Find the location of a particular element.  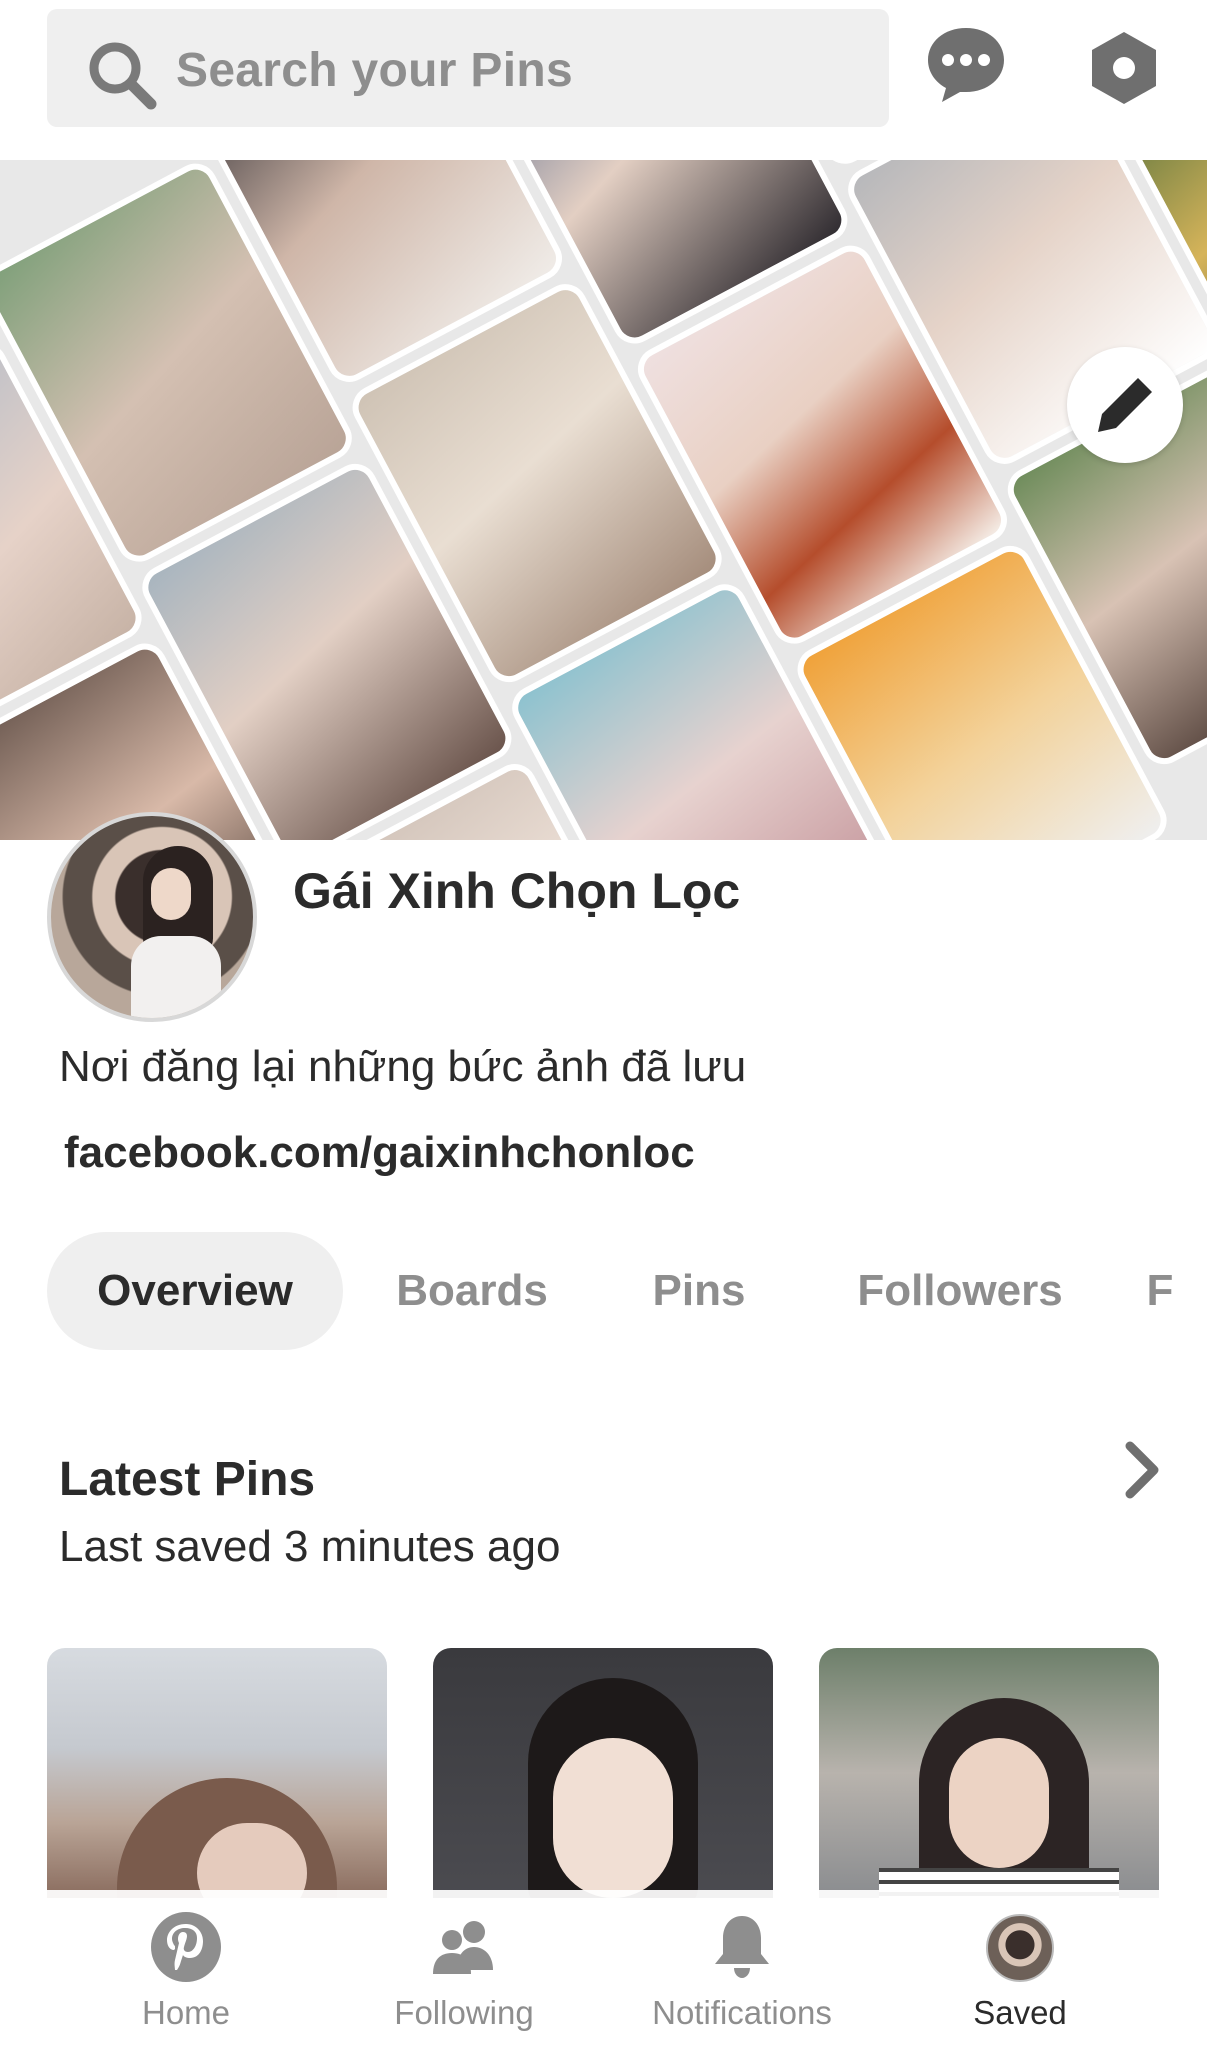

tab-following: F is located at coordinates (1160, 1291).